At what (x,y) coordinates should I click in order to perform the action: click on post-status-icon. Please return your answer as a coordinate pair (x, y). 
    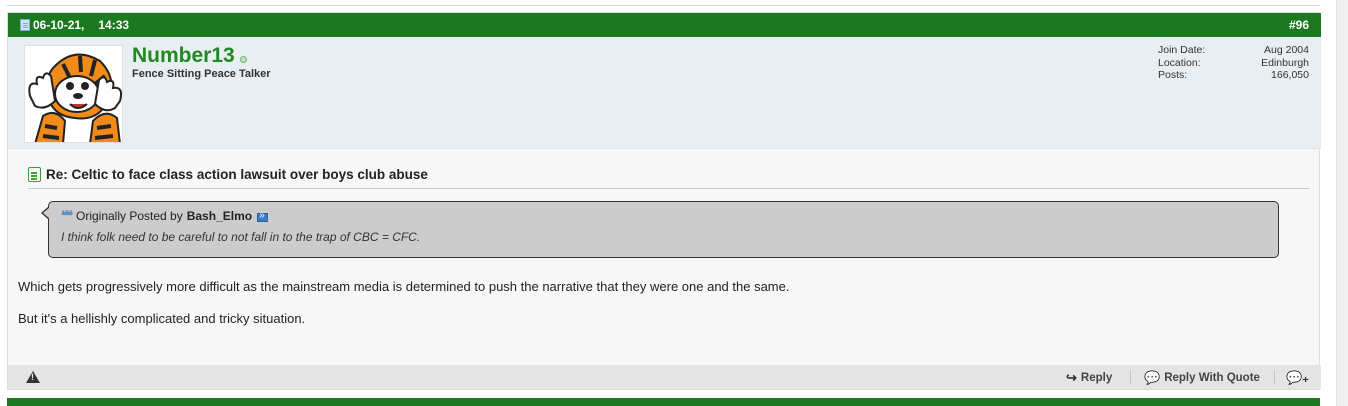
    Looking at the image, I should click on (25, 25).